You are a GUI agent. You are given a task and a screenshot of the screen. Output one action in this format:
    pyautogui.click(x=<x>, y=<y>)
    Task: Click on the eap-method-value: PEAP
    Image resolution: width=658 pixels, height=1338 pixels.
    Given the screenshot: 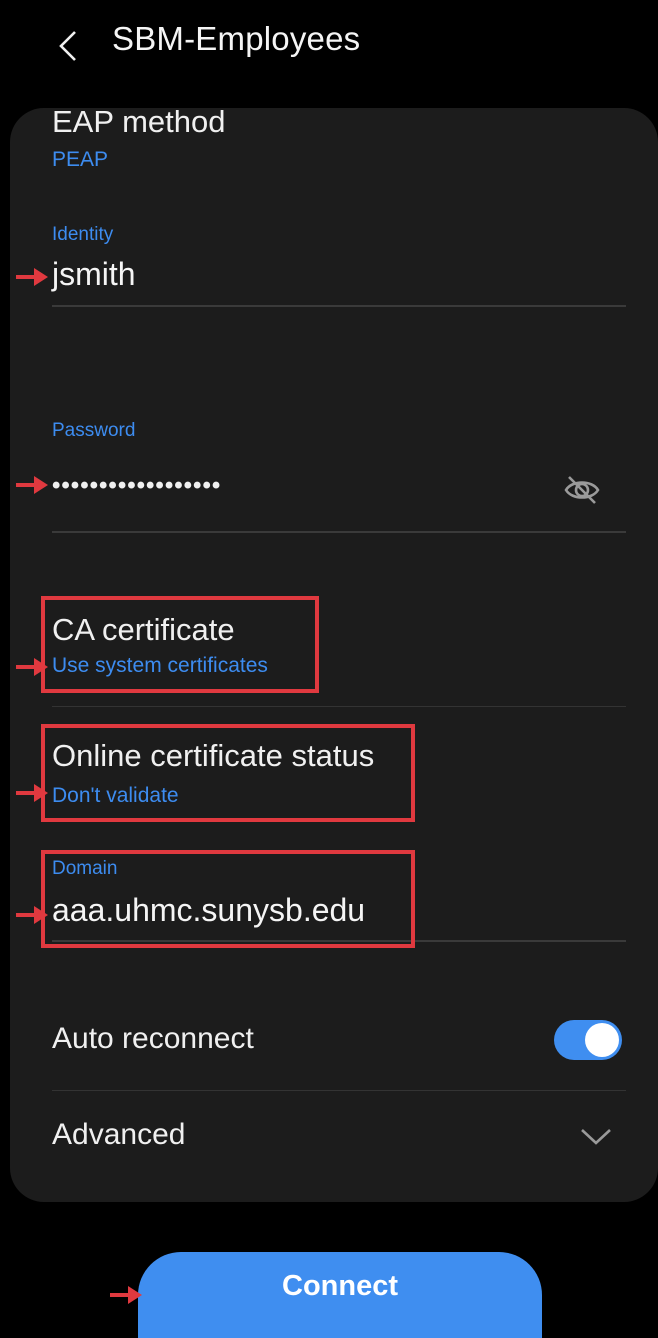 What is the action you would take?
    pyautogui.click(x=80, y=160)
    